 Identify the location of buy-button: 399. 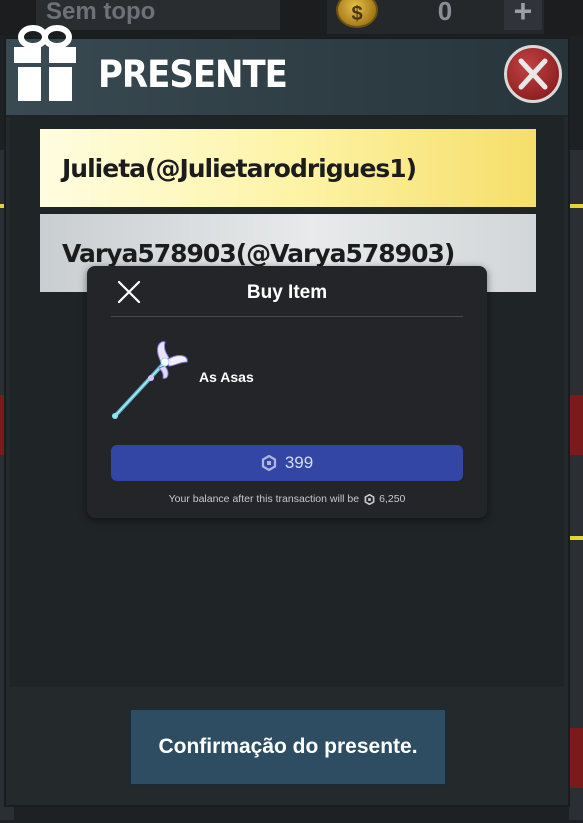
(287, 463).